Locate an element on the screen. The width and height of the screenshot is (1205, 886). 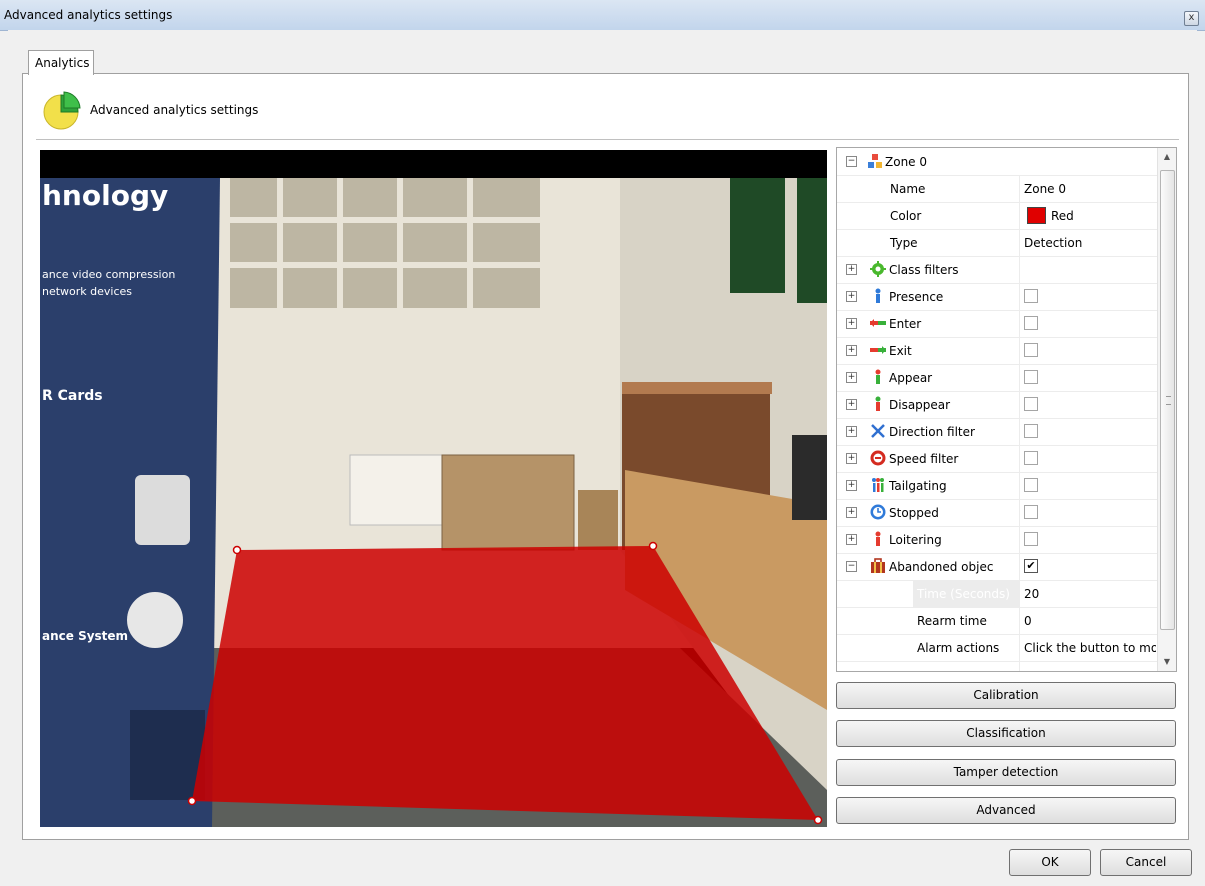
property-grid-scrollbar: ▲ ▼ is located at coordinates (1166, 409).